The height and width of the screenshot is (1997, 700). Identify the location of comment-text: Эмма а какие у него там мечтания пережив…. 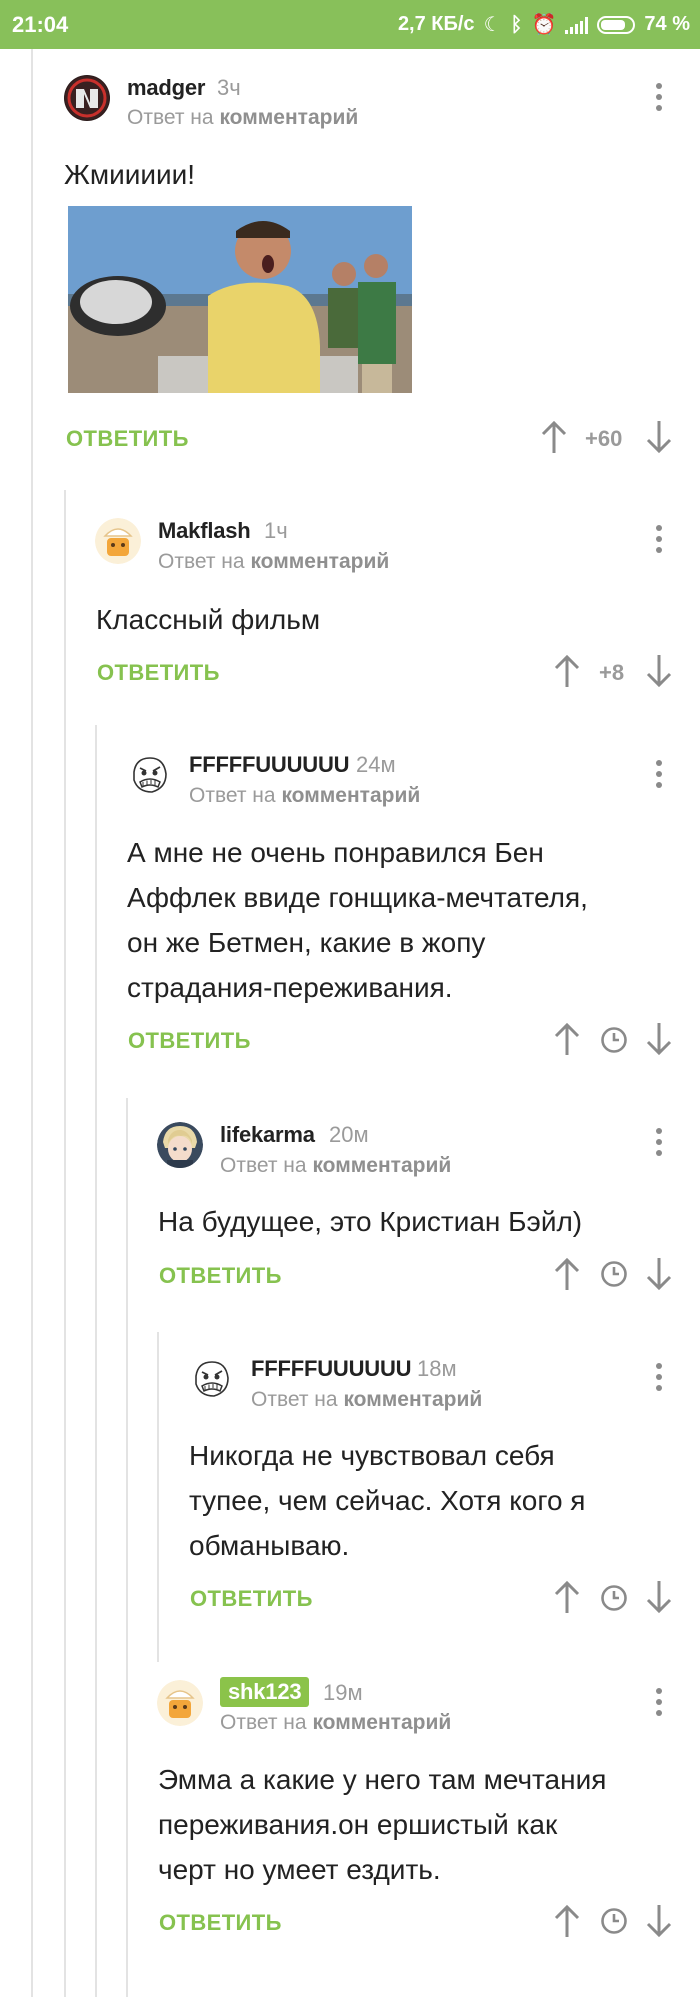
(382, 1824).